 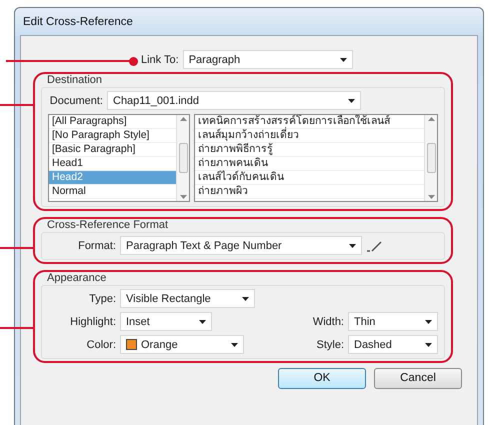 What do you see at coordinates (267, 60) in the screenshot?
I see `dropdown: Paragraph` at bounding box center [267, 60].